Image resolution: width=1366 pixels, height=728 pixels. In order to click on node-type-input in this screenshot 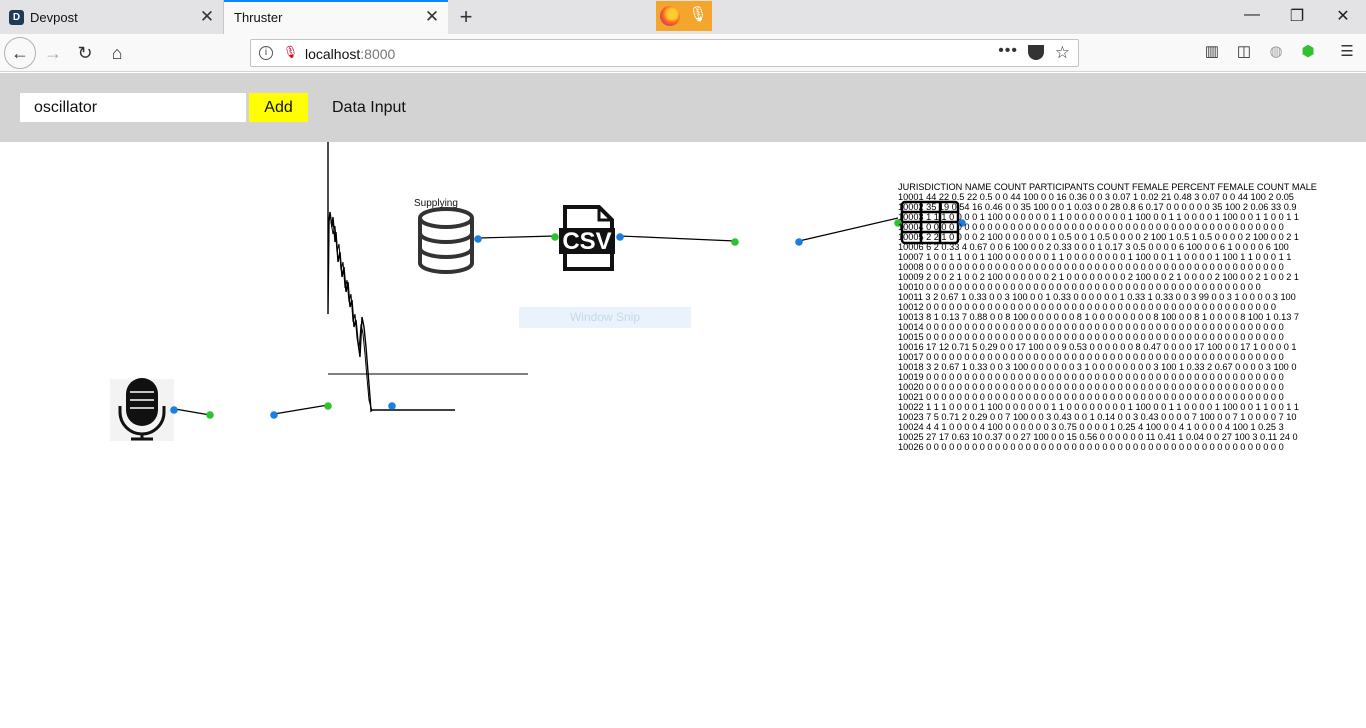, I will do `click(133, 107)`.